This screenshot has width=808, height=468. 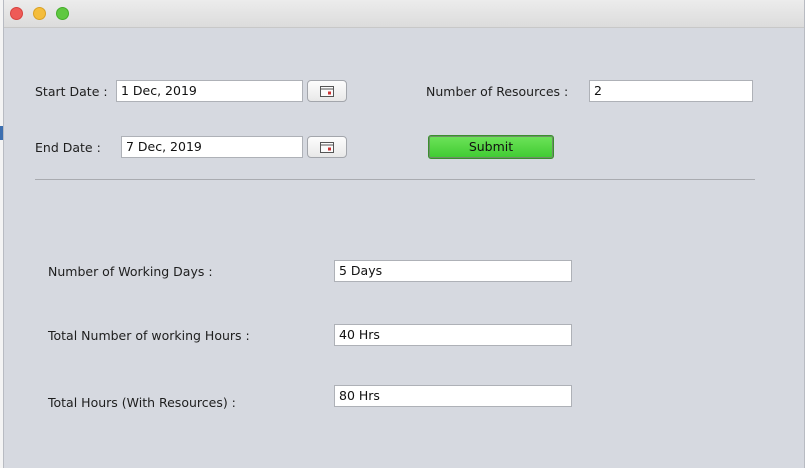 I want to click on close-window-button, so click(x=16, y=13).